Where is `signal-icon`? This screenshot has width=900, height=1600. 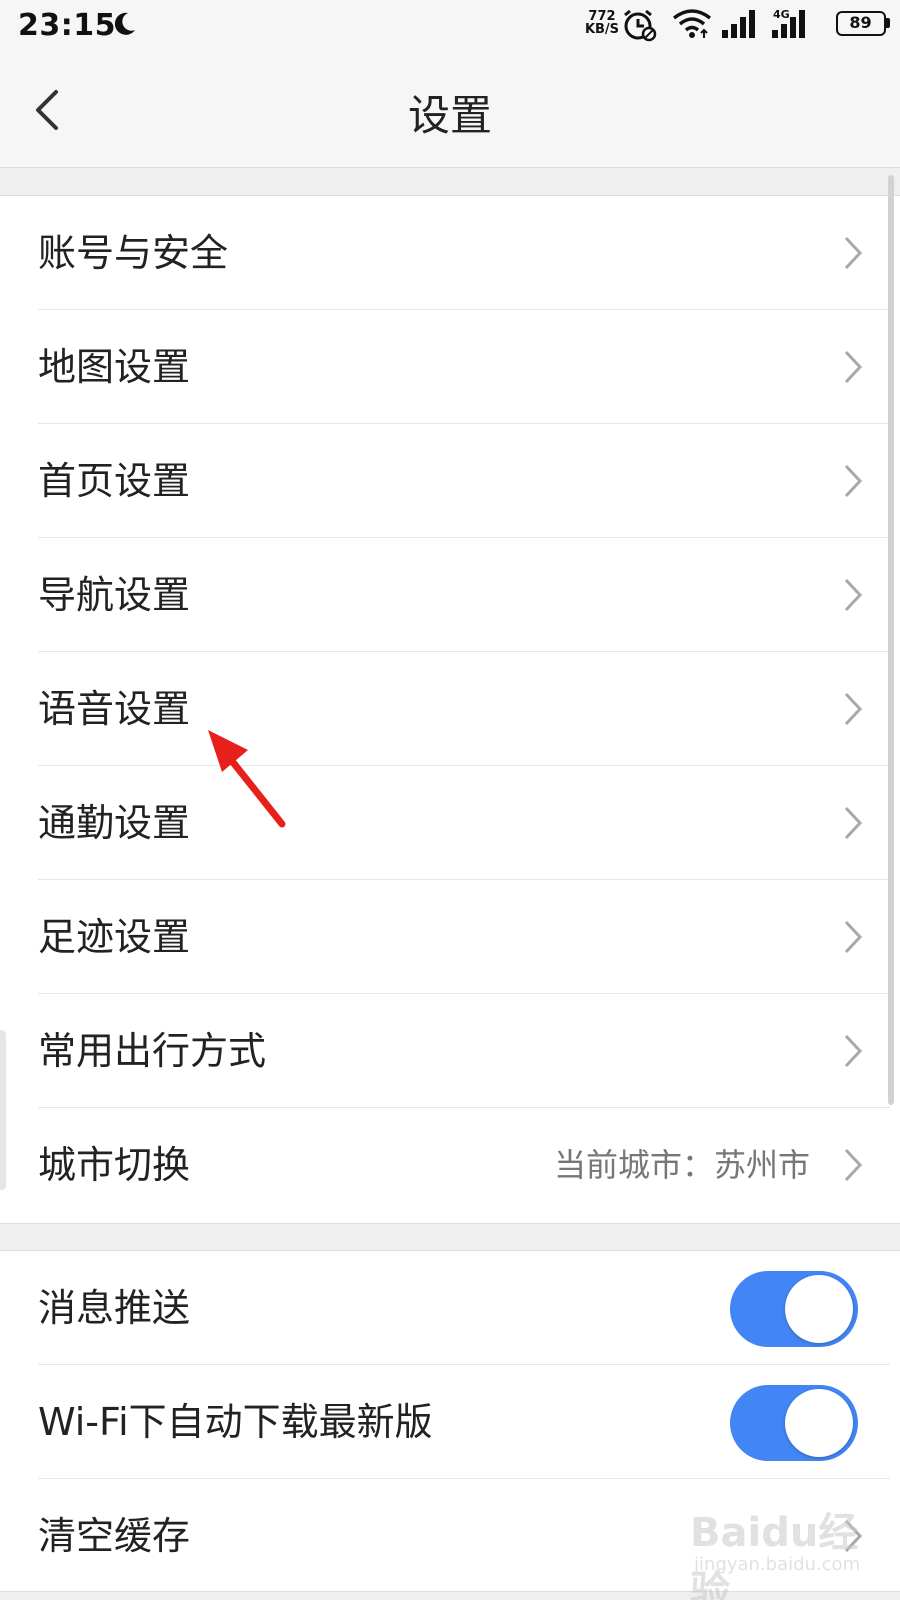
signal-icon is located at coordinates (738, 24).